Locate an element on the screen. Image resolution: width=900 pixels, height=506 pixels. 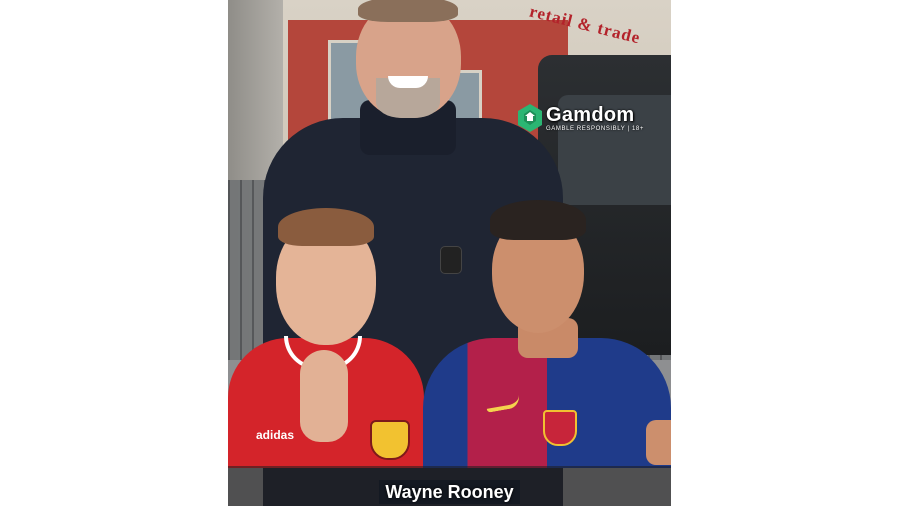
gamdom-logo: Gamdom GAMBLE RESPONSIBLY | 18+ is located at coordinates (580, 118).